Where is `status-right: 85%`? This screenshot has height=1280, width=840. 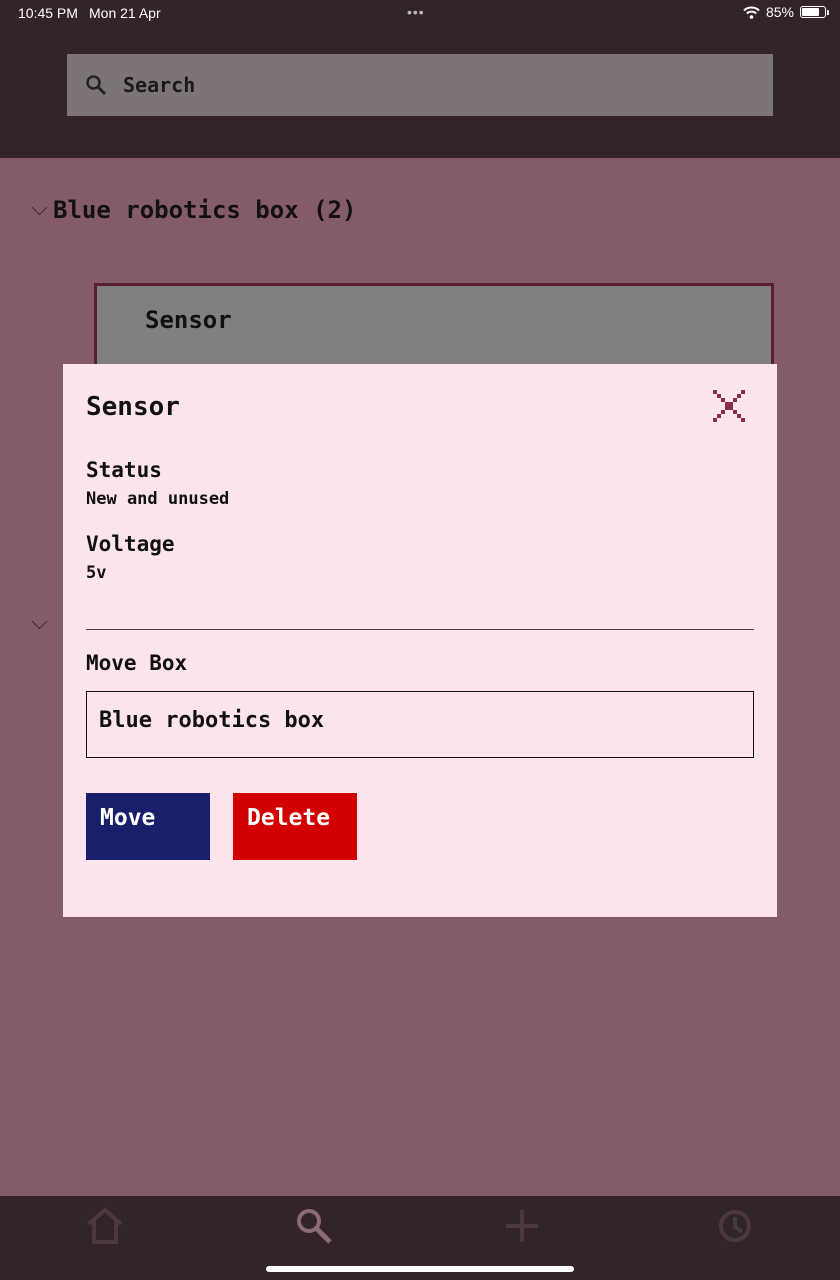
status-right: 85% is located at coordinates (786, 12).